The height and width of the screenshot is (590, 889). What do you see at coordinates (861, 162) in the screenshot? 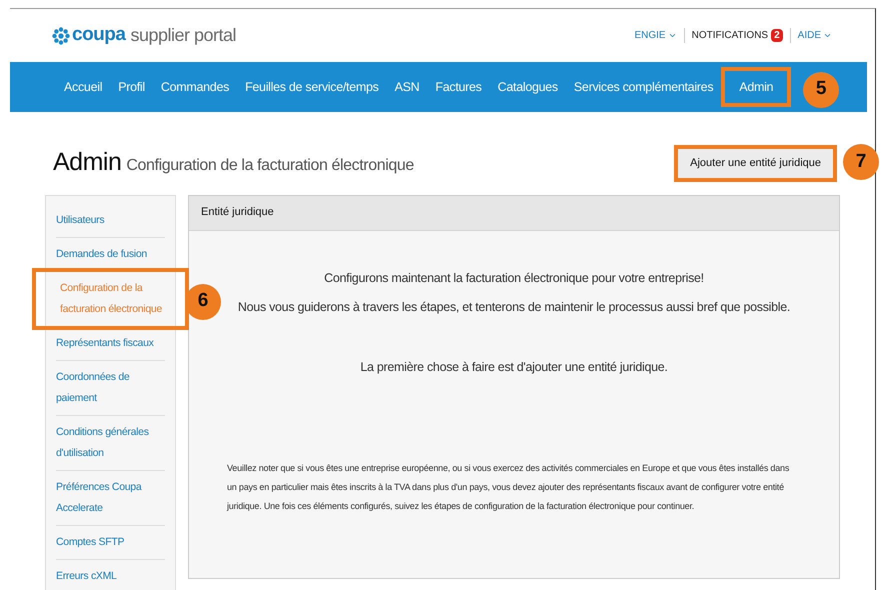
I see `step-number-badge: 7` at bounding box center [861, 162].